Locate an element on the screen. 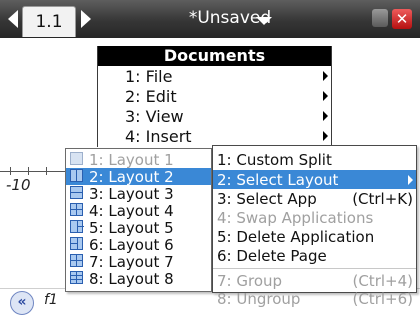 The height and width of the screenshot is (319, 420). menu-item-custom-split: 1: Custom Split is located at coordinates (314, 159).